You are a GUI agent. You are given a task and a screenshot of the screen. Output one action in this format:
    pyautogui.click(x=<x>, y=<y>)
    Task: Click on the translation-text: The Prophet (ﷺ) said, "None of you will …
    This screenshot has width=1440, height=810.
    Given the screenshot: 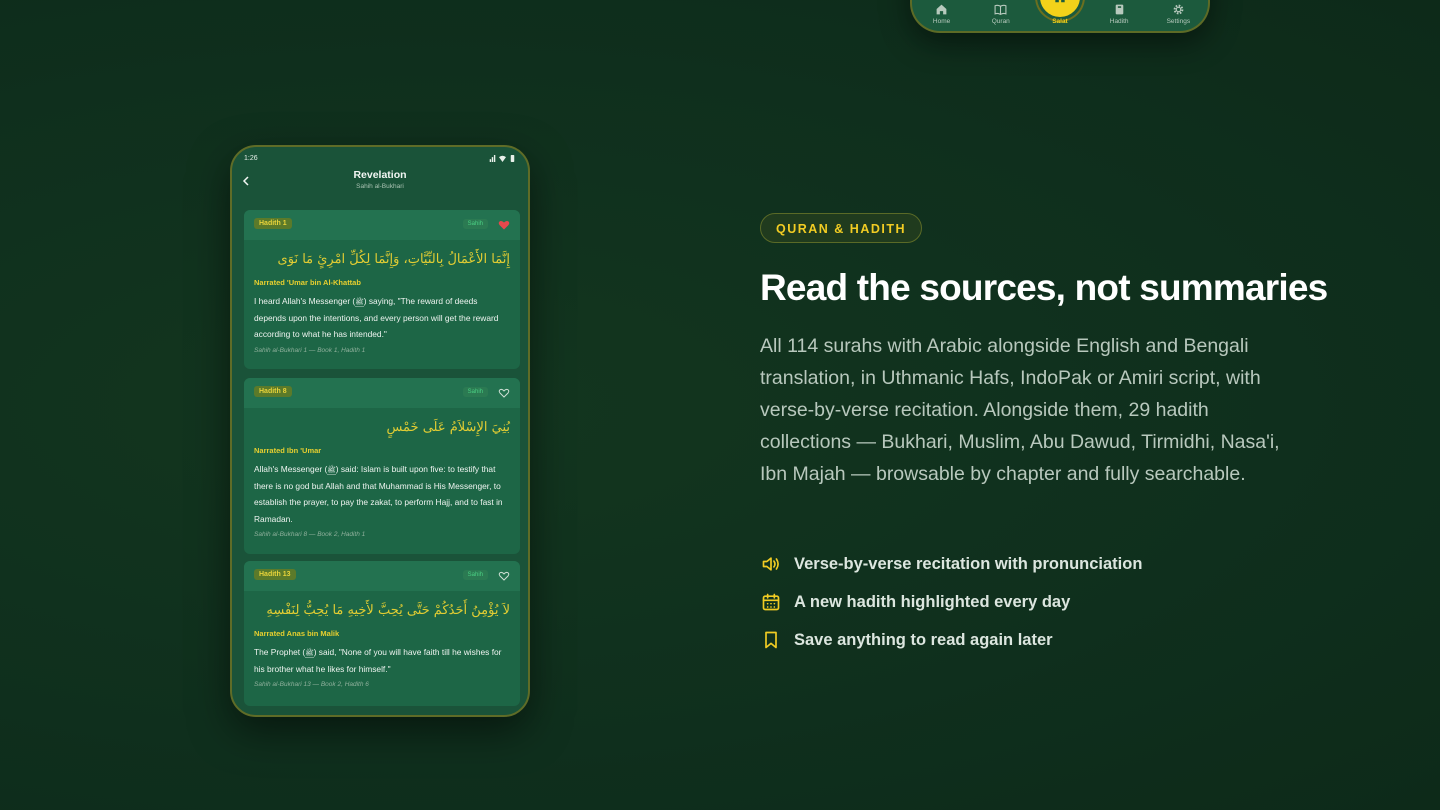 What is the action you would take?
    pyautogui.click(x=382, y=657)
    